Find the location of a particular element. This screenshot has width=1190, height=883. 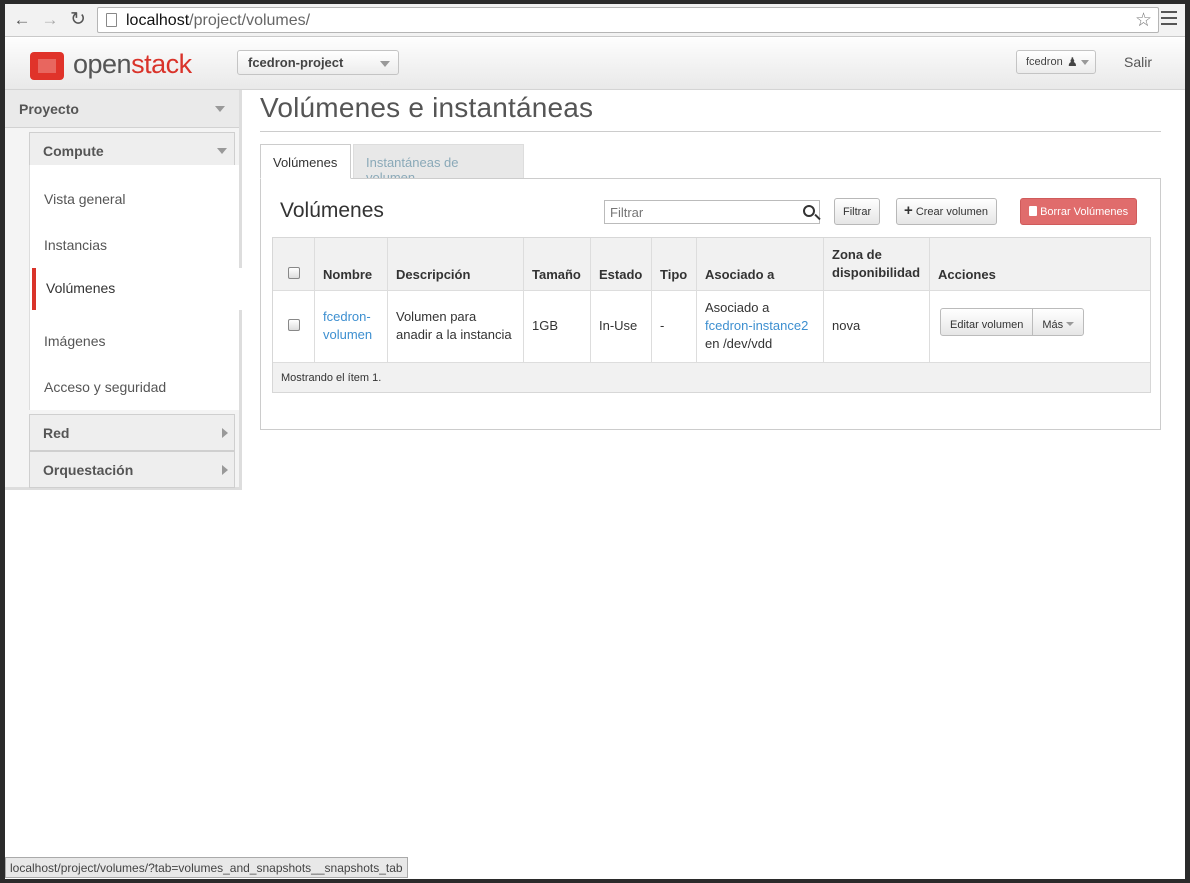

sidebar-panel-orchestration: Orquestación is located at coordinates (132, 469).